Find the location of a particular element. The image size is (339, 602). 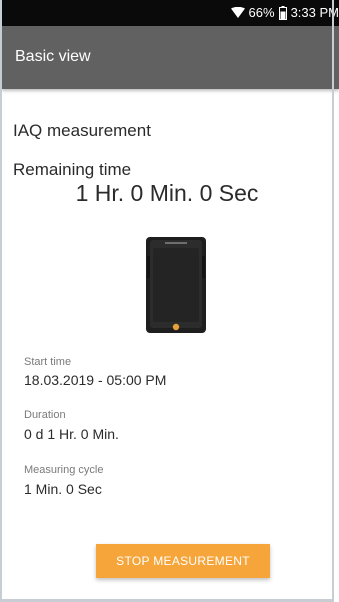

battery-percent: 66% is located at coordinates (261, 12).